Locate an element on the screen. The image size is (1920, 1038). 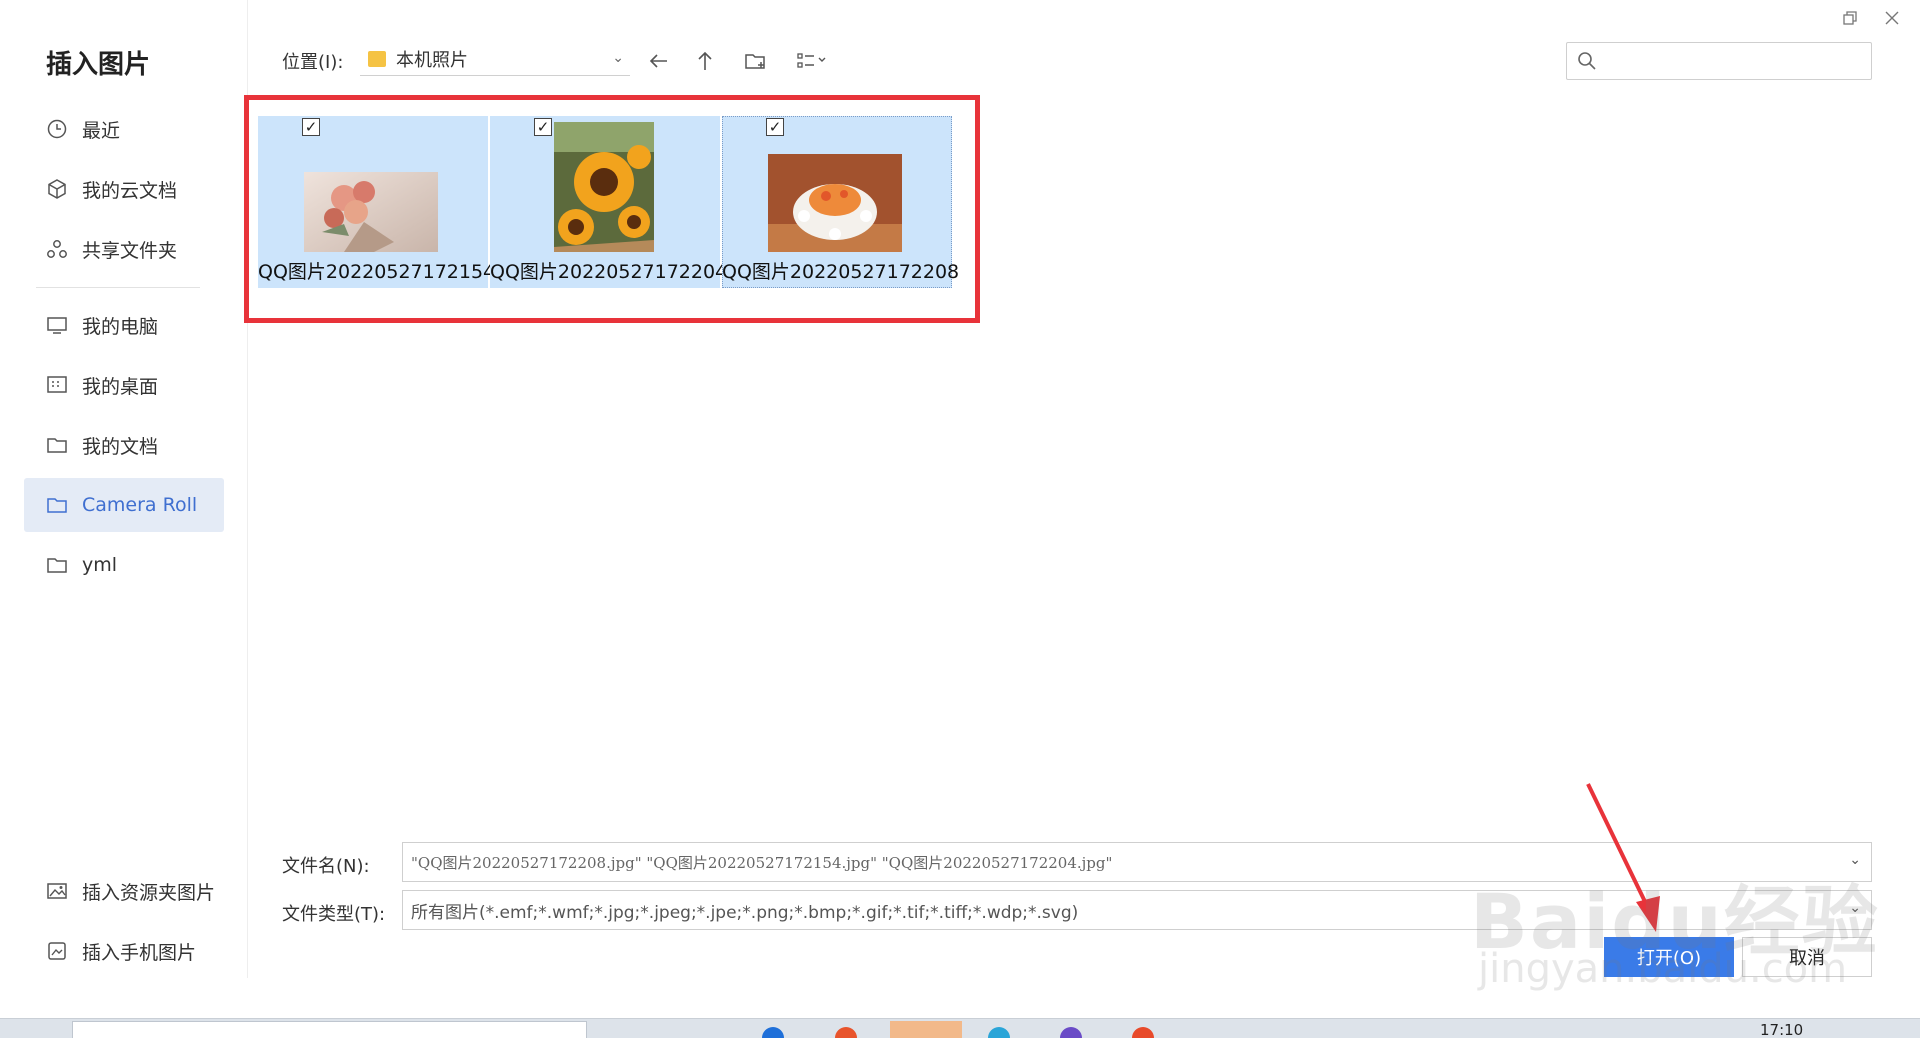
sidebar-item-label: 插入手机图片 is located at coordinates (139, 952).